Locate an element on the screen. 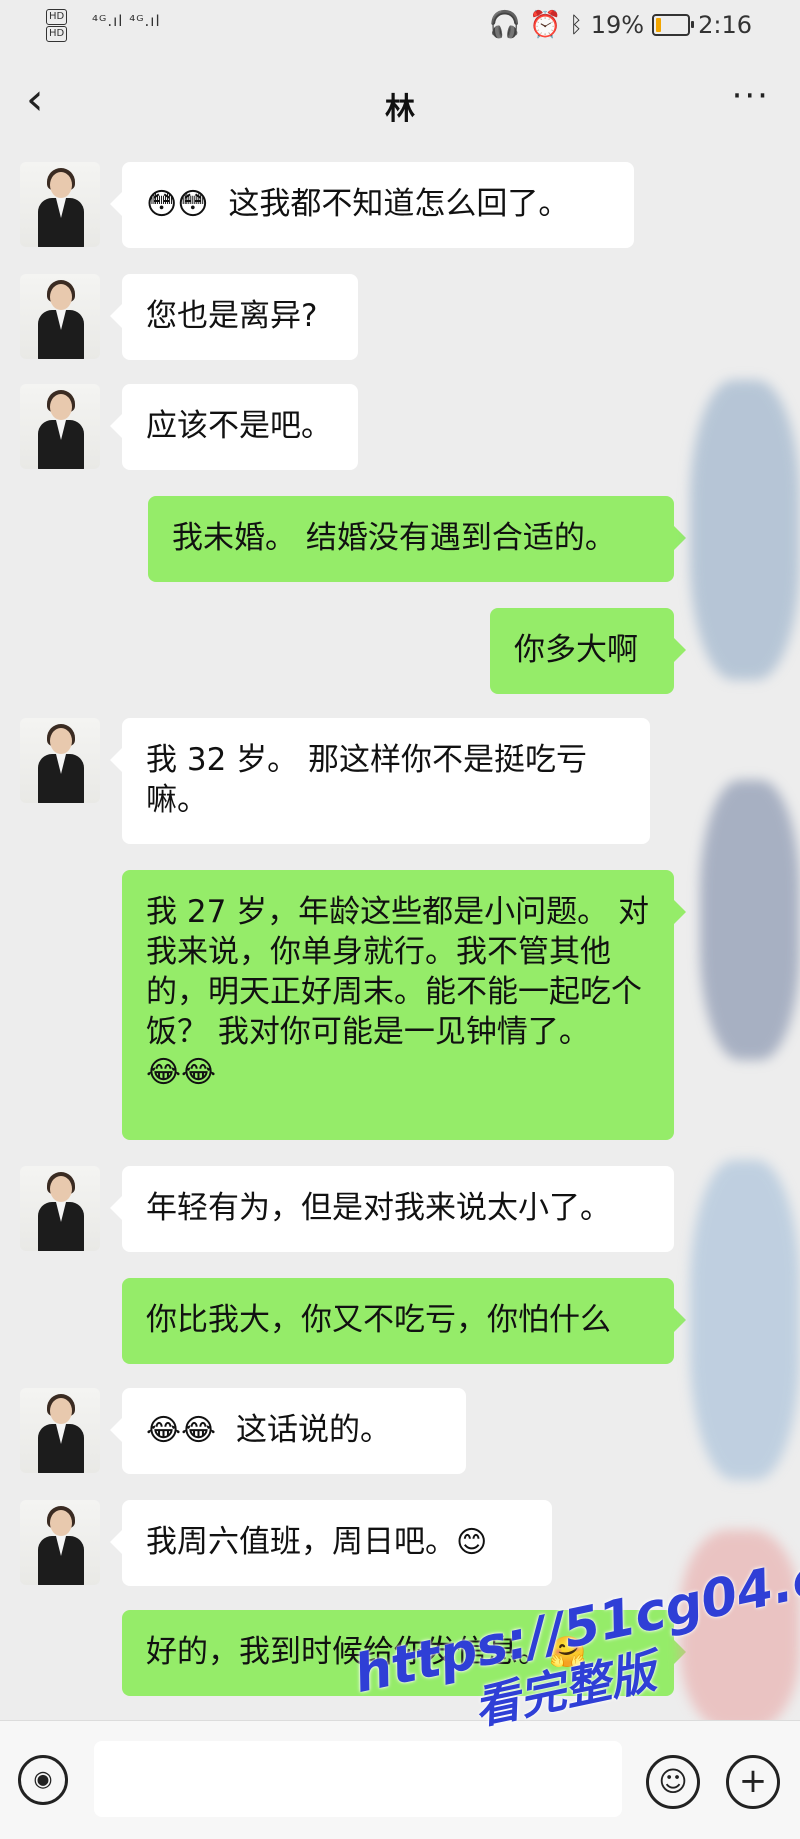  message-bubble: 😂😂 这话说的。 is located at coordinates (288, 1431).